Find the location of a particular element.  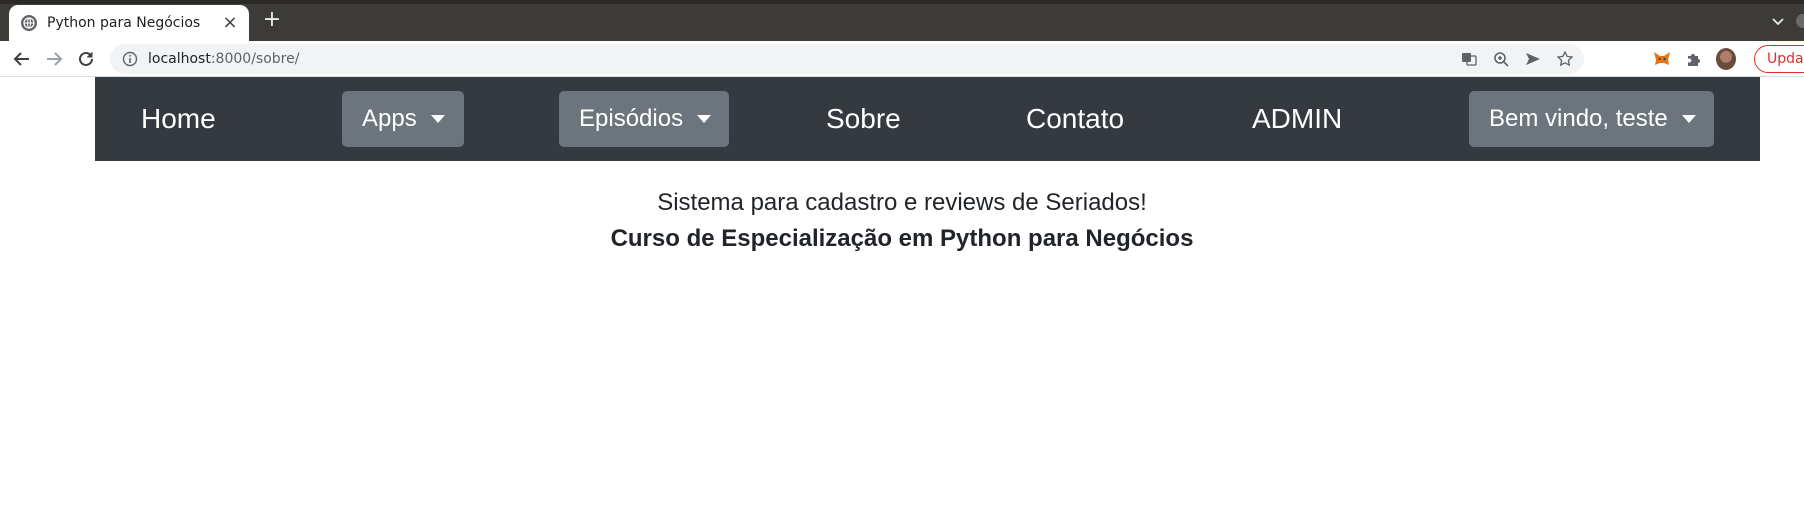

info-icon is located at coordinates (130, 59).